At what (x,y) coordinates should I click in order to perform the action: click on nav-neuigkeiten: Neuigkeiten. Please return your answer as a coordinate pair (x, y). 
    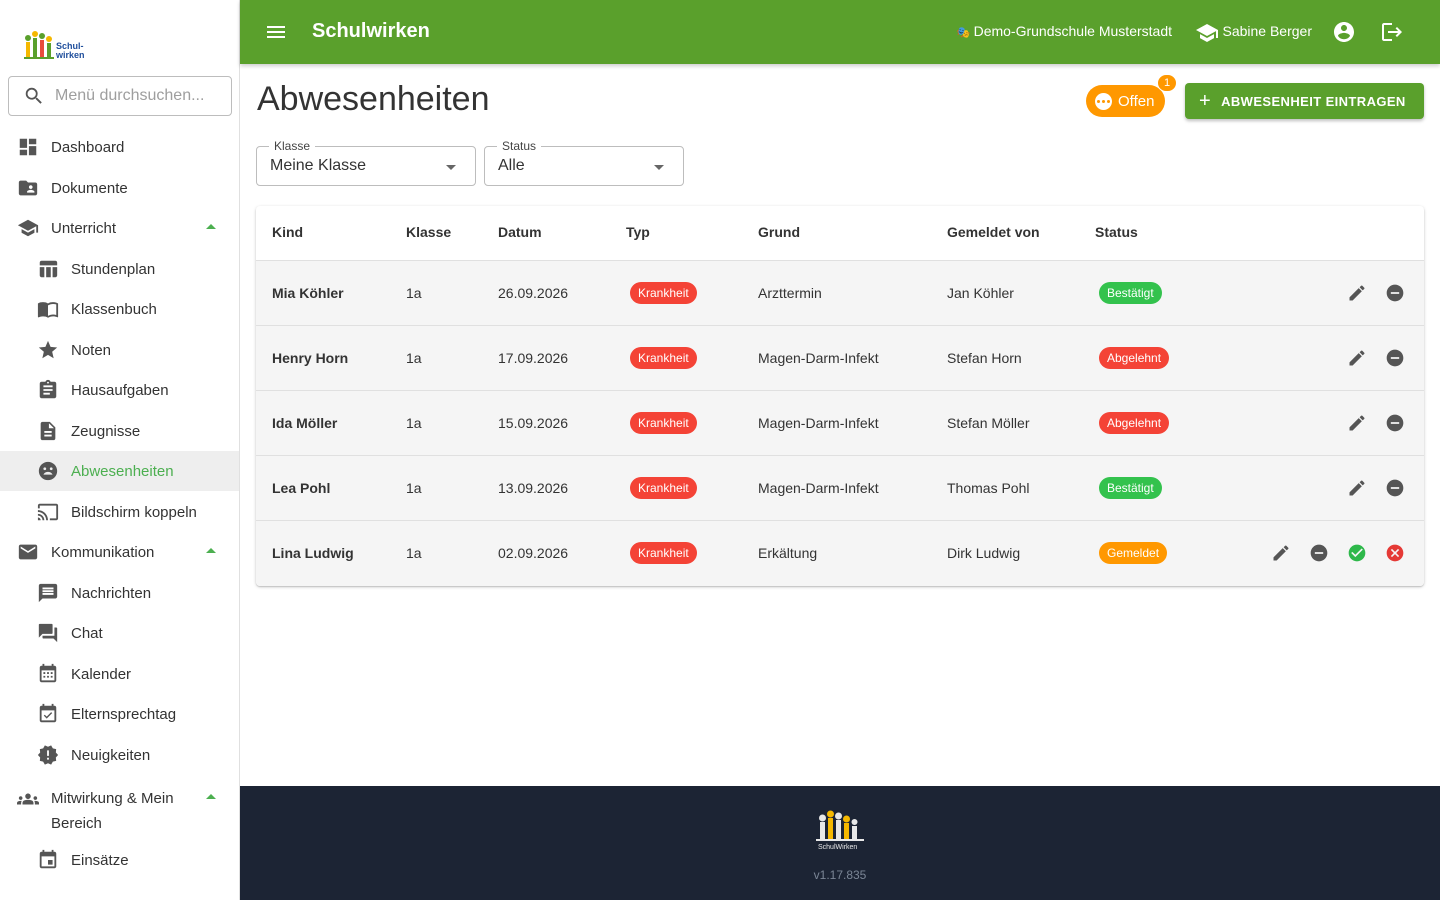
    Looking at the image, I should click on (119, 755).